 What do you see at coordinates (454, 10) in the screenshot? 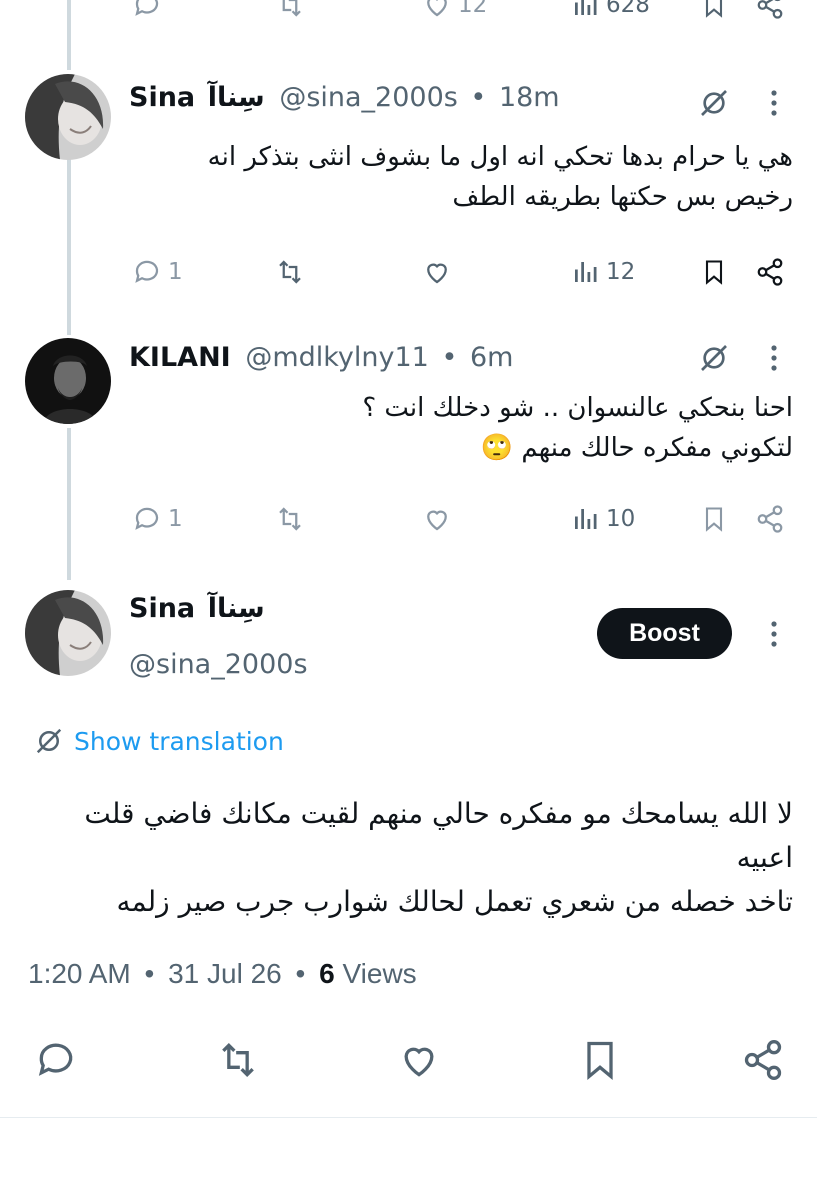
I see `like-button: 12` at bounding box center [454, 10].